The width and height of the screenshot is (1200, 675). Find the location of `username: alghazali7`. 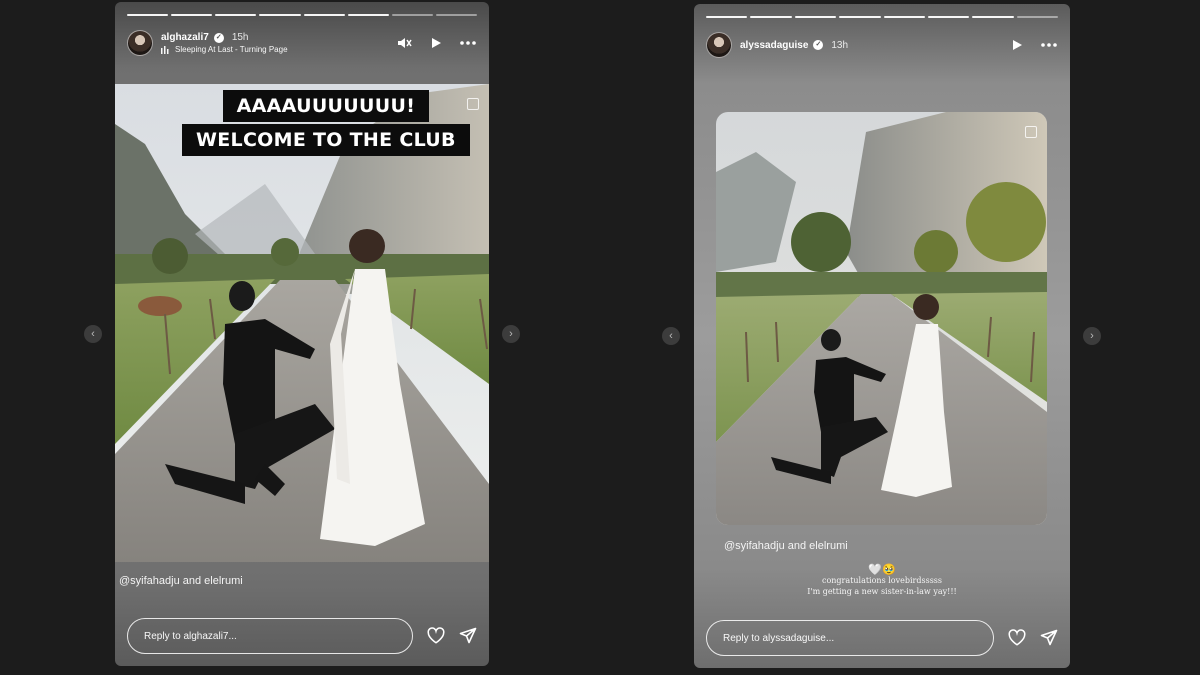

username: alghazali7 is located at coordinates (185, 37).